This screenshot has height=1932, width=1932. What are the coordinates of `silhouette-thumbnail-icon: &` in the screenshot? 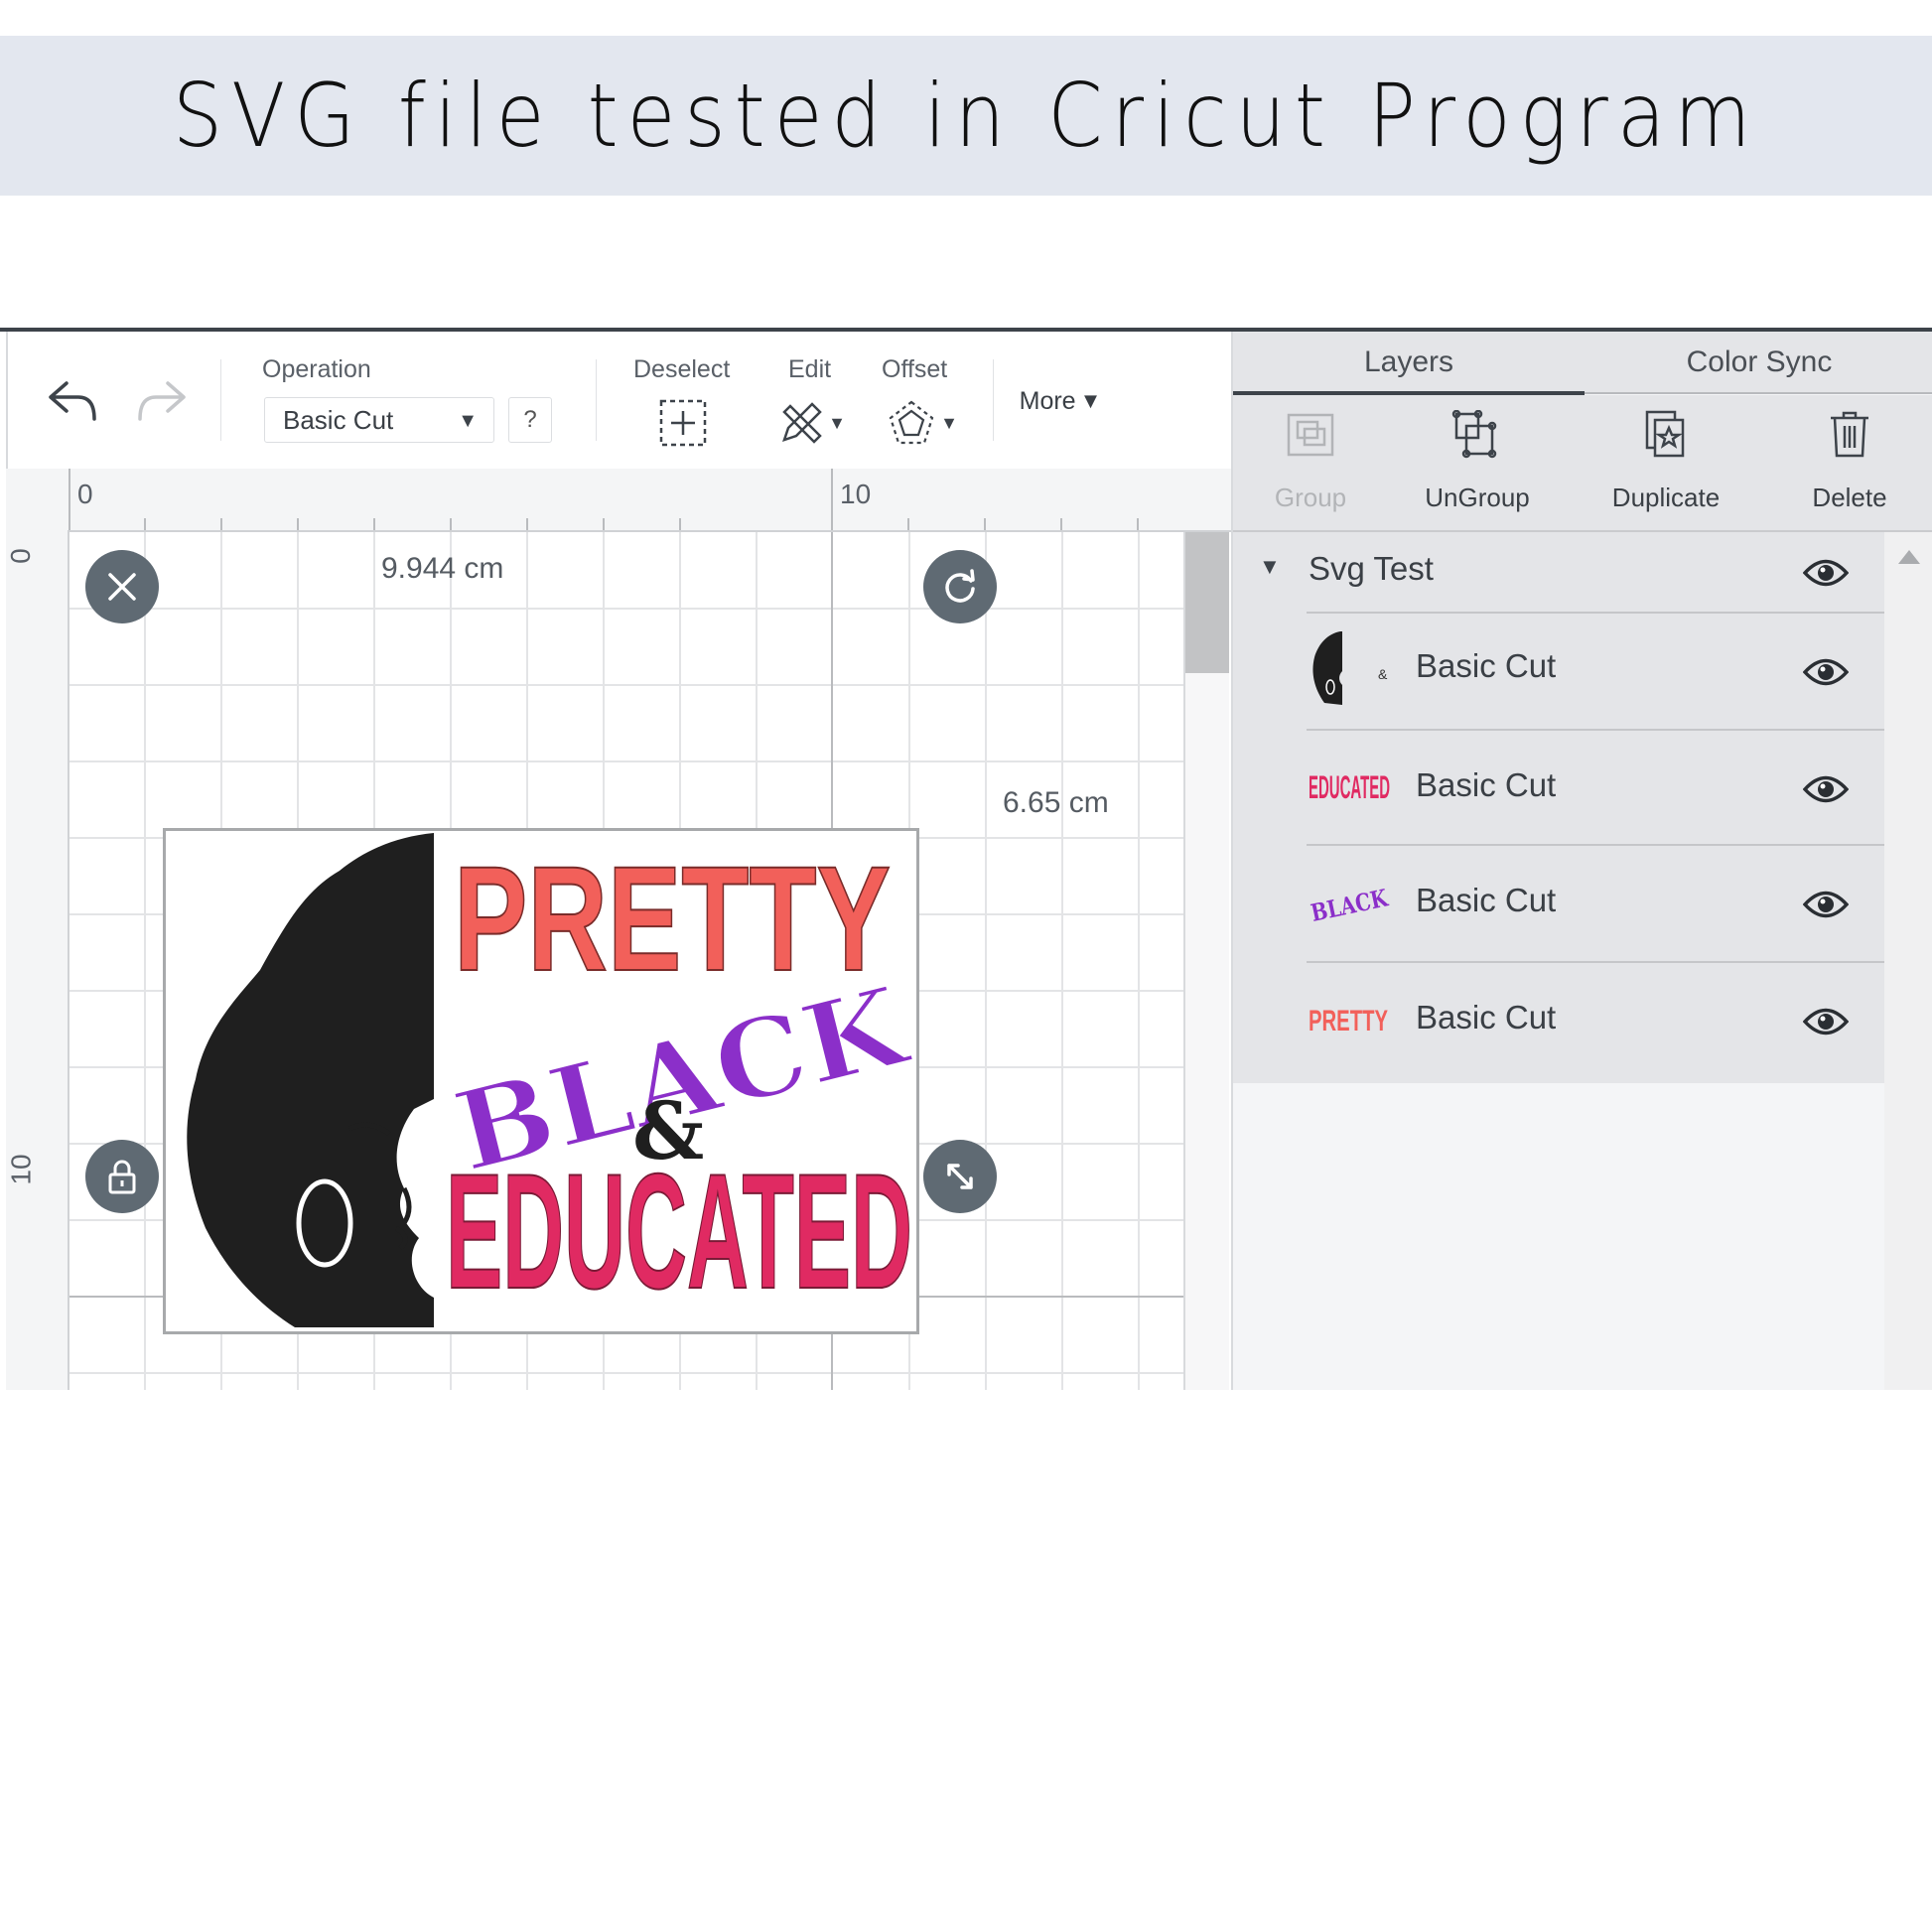 It's located at (1350, 668).